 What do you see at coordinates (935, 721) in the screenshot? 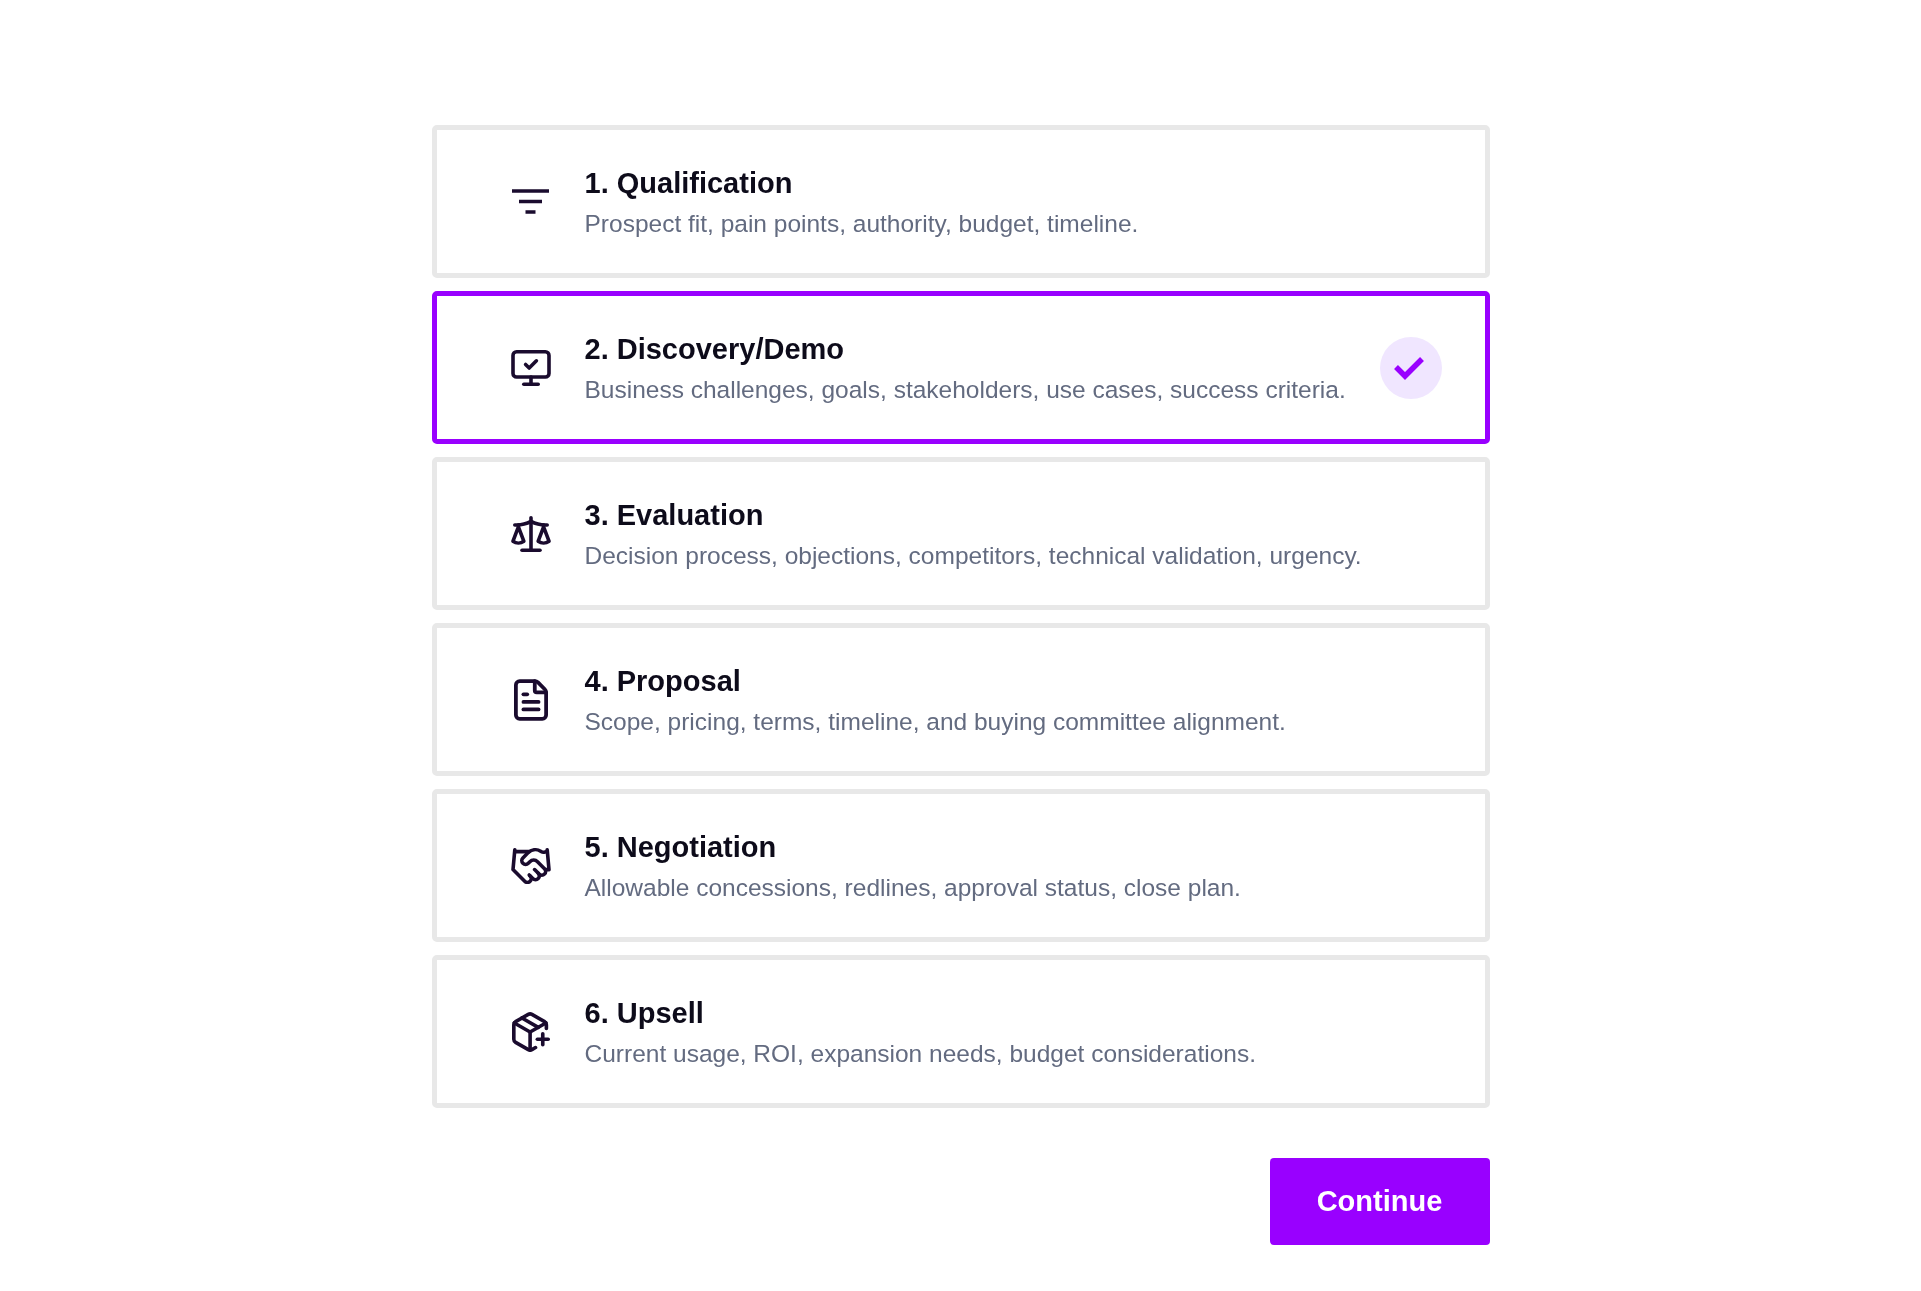
I see `stage-description: Scope, pricing, terms, timeline, and buying committee alignment.` at bounding box center [935, 721].